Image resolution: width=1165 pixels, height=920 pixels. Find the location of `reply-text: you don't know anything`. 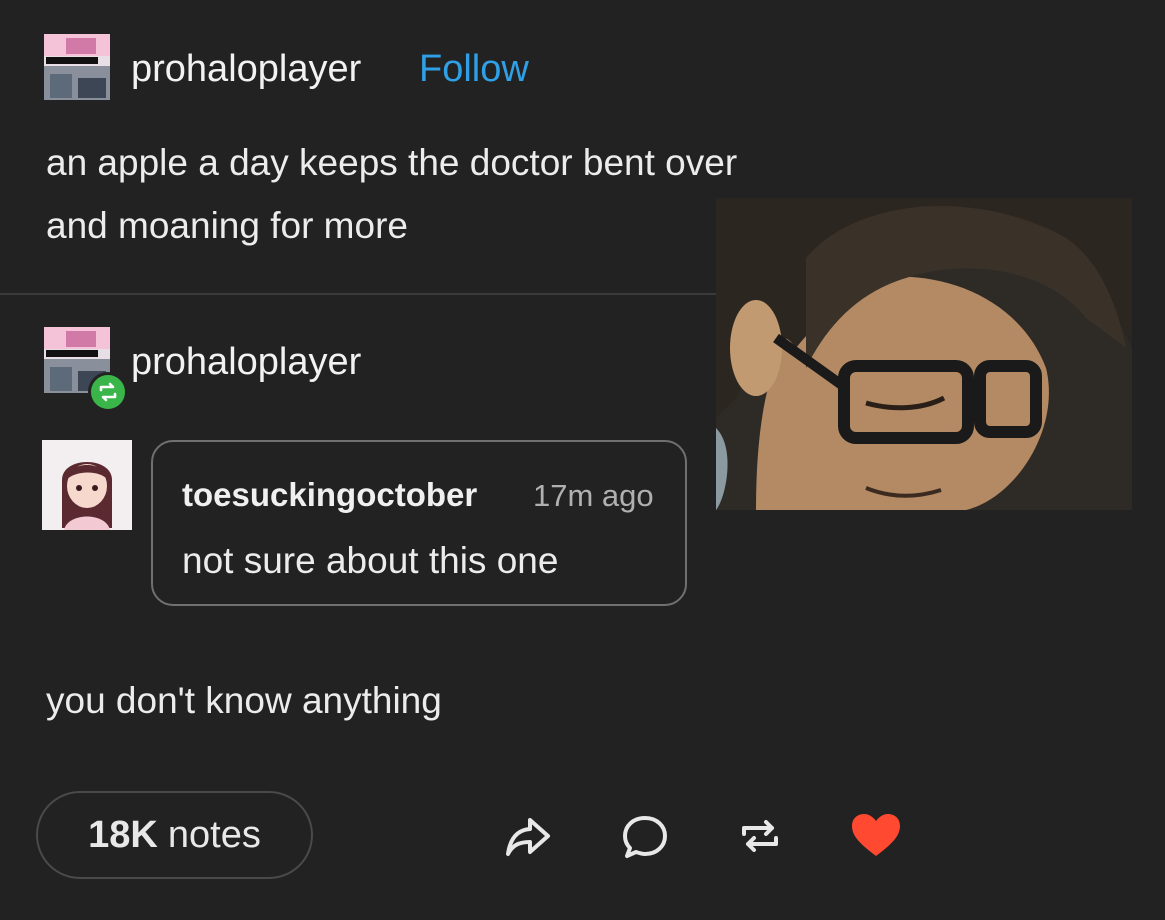

reply-text: you don't know anything is located at coordinates (244, 700).